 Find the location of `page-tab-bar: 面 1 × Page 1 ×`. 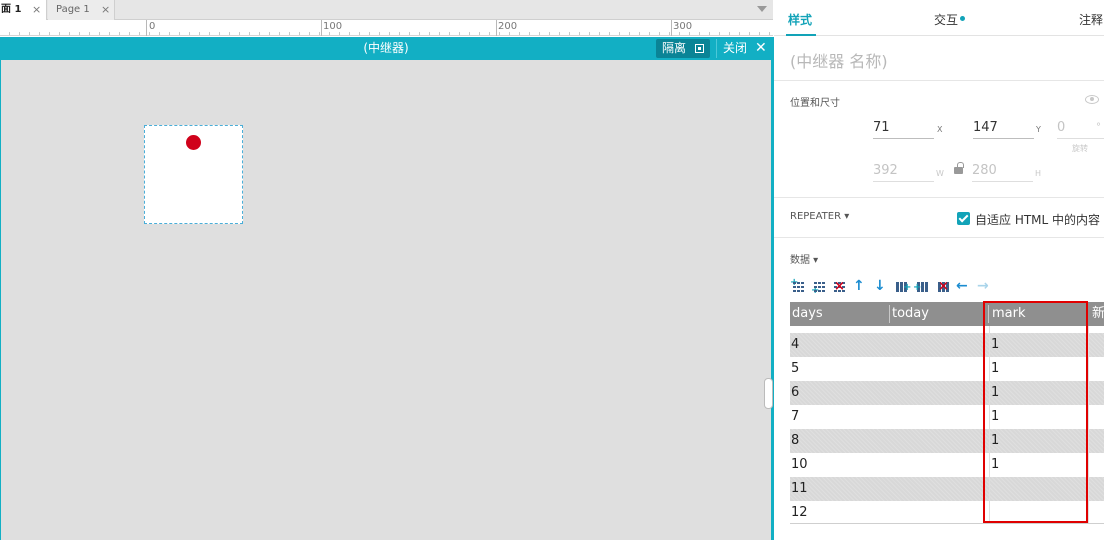

page-tab-bar: 面 1 × Page 1 × is located at coordinates (386, 10).